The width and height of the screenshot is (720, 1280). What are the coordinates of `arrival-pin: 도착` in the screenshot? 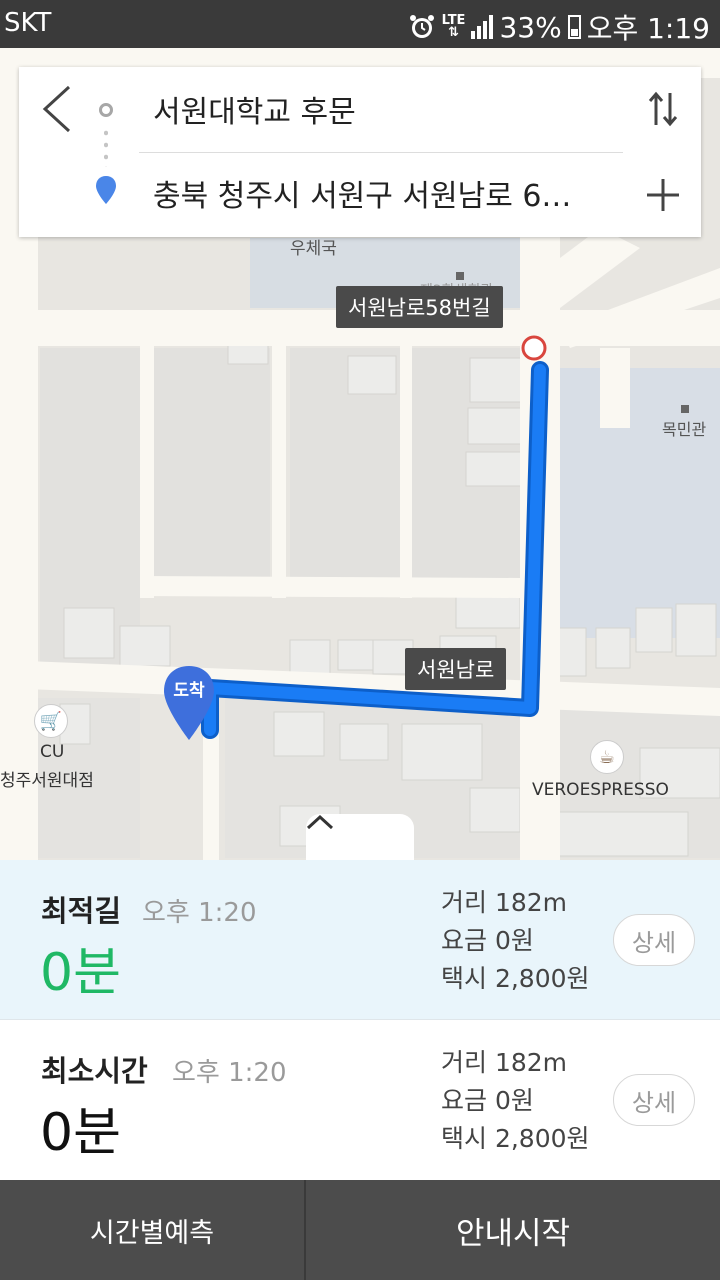 It's located at (189, 703).